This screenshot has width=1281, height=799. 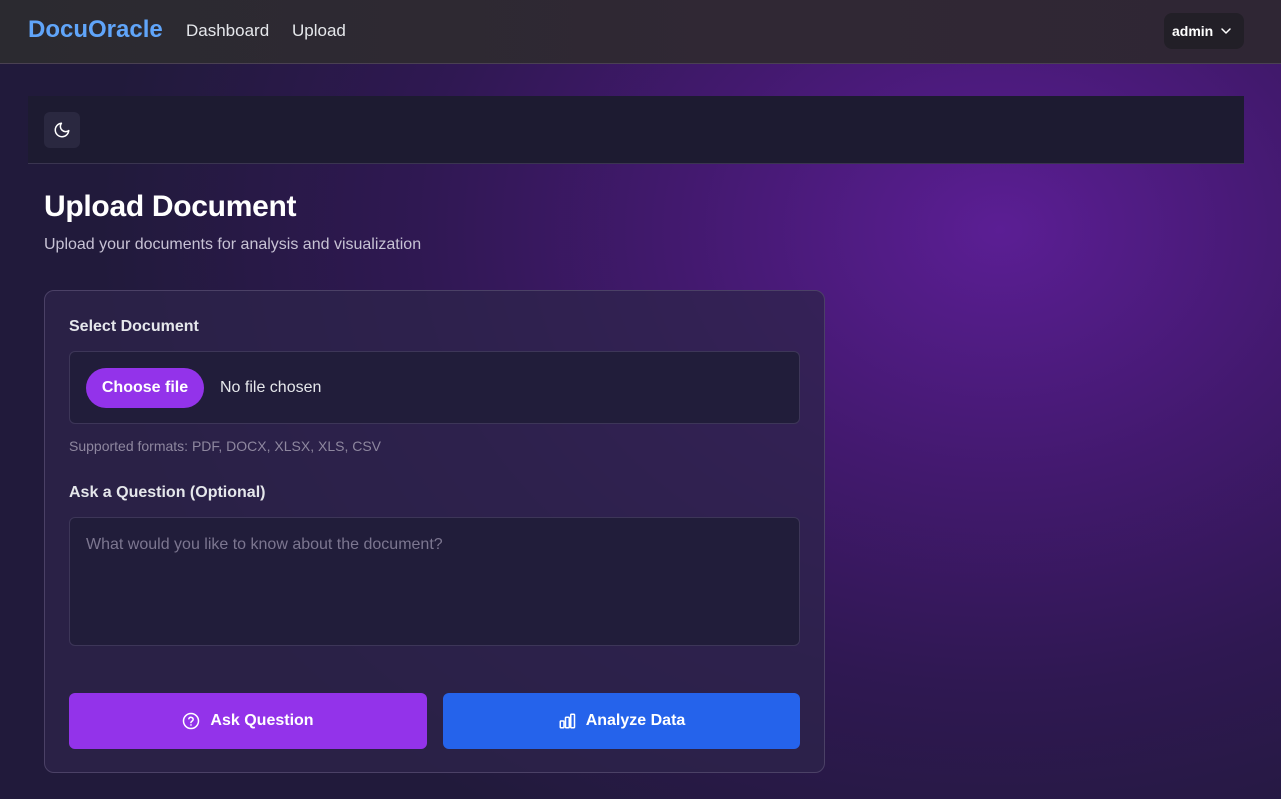 I want to click on ask-question-label: Ask Question, so click(x=262, y=720).